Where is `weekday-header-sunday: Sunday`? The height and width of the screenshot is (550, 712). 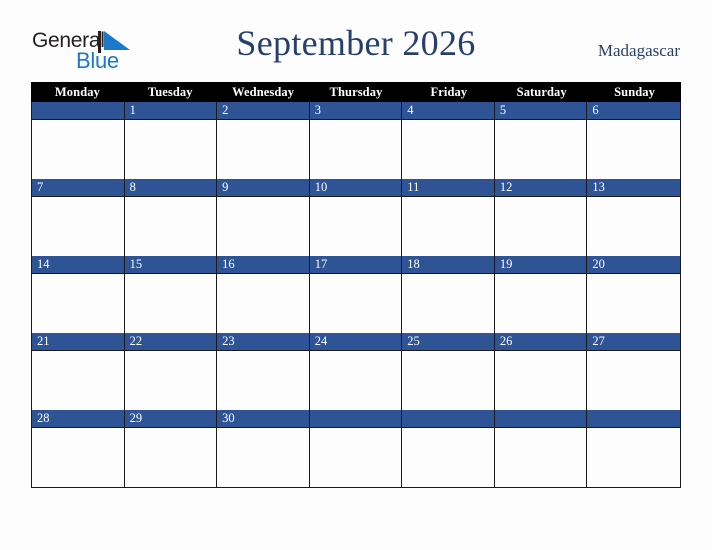 weekday-header-sunday: Sunday is located at coordinates (635, 92).